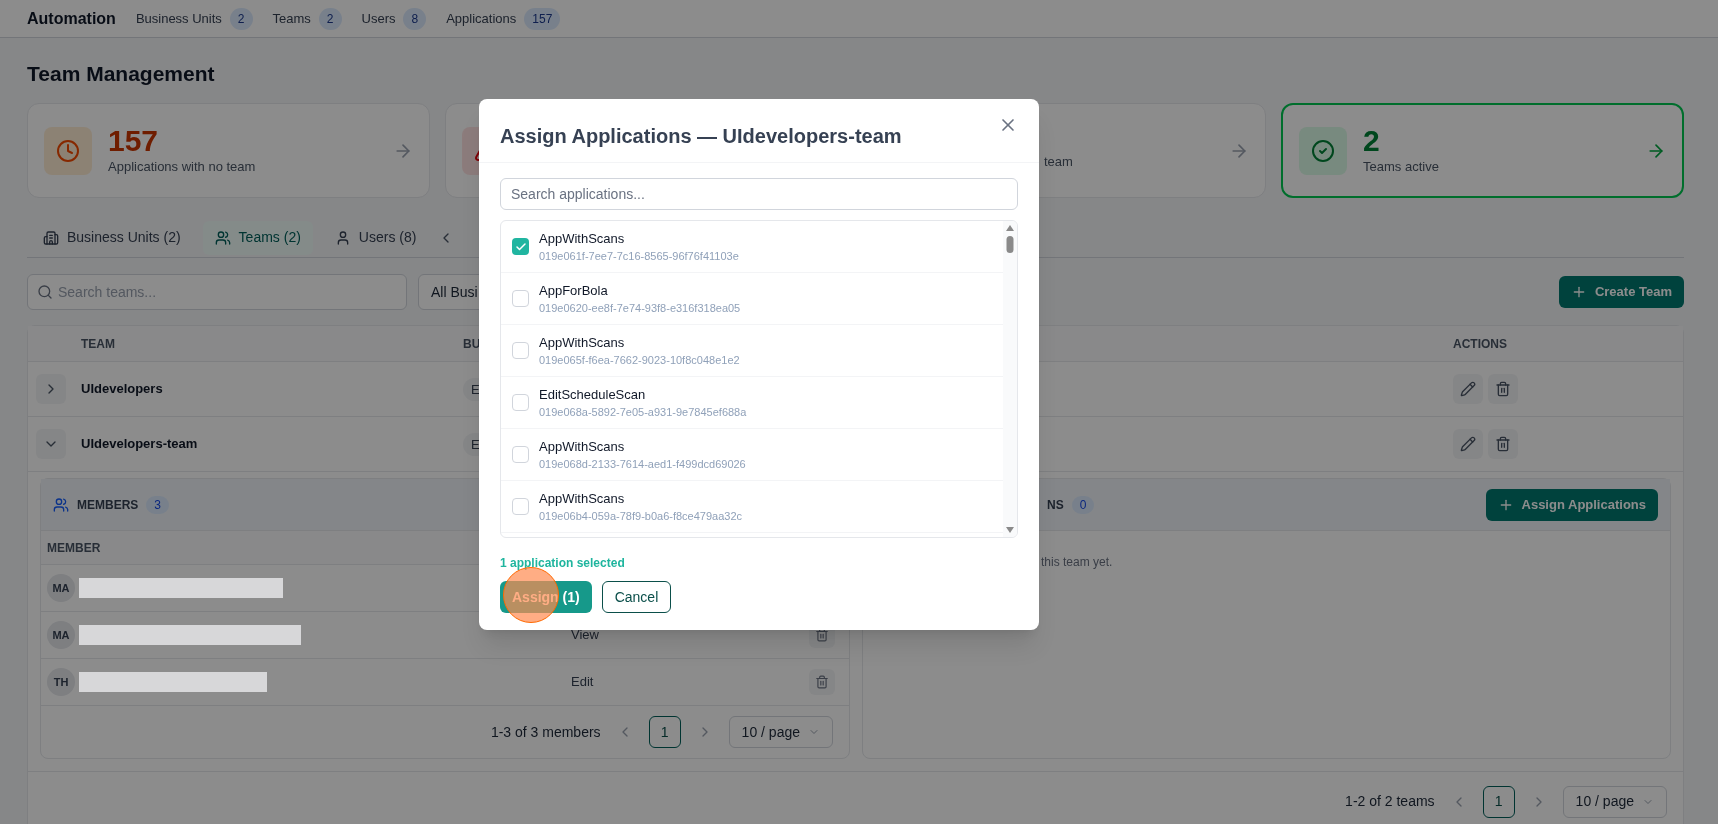 The height and width of the screenshot is (824, 1718). Describe the element at coordinates (74, 548) in the screenshot. I see `column-header: MEMBER` at that location.